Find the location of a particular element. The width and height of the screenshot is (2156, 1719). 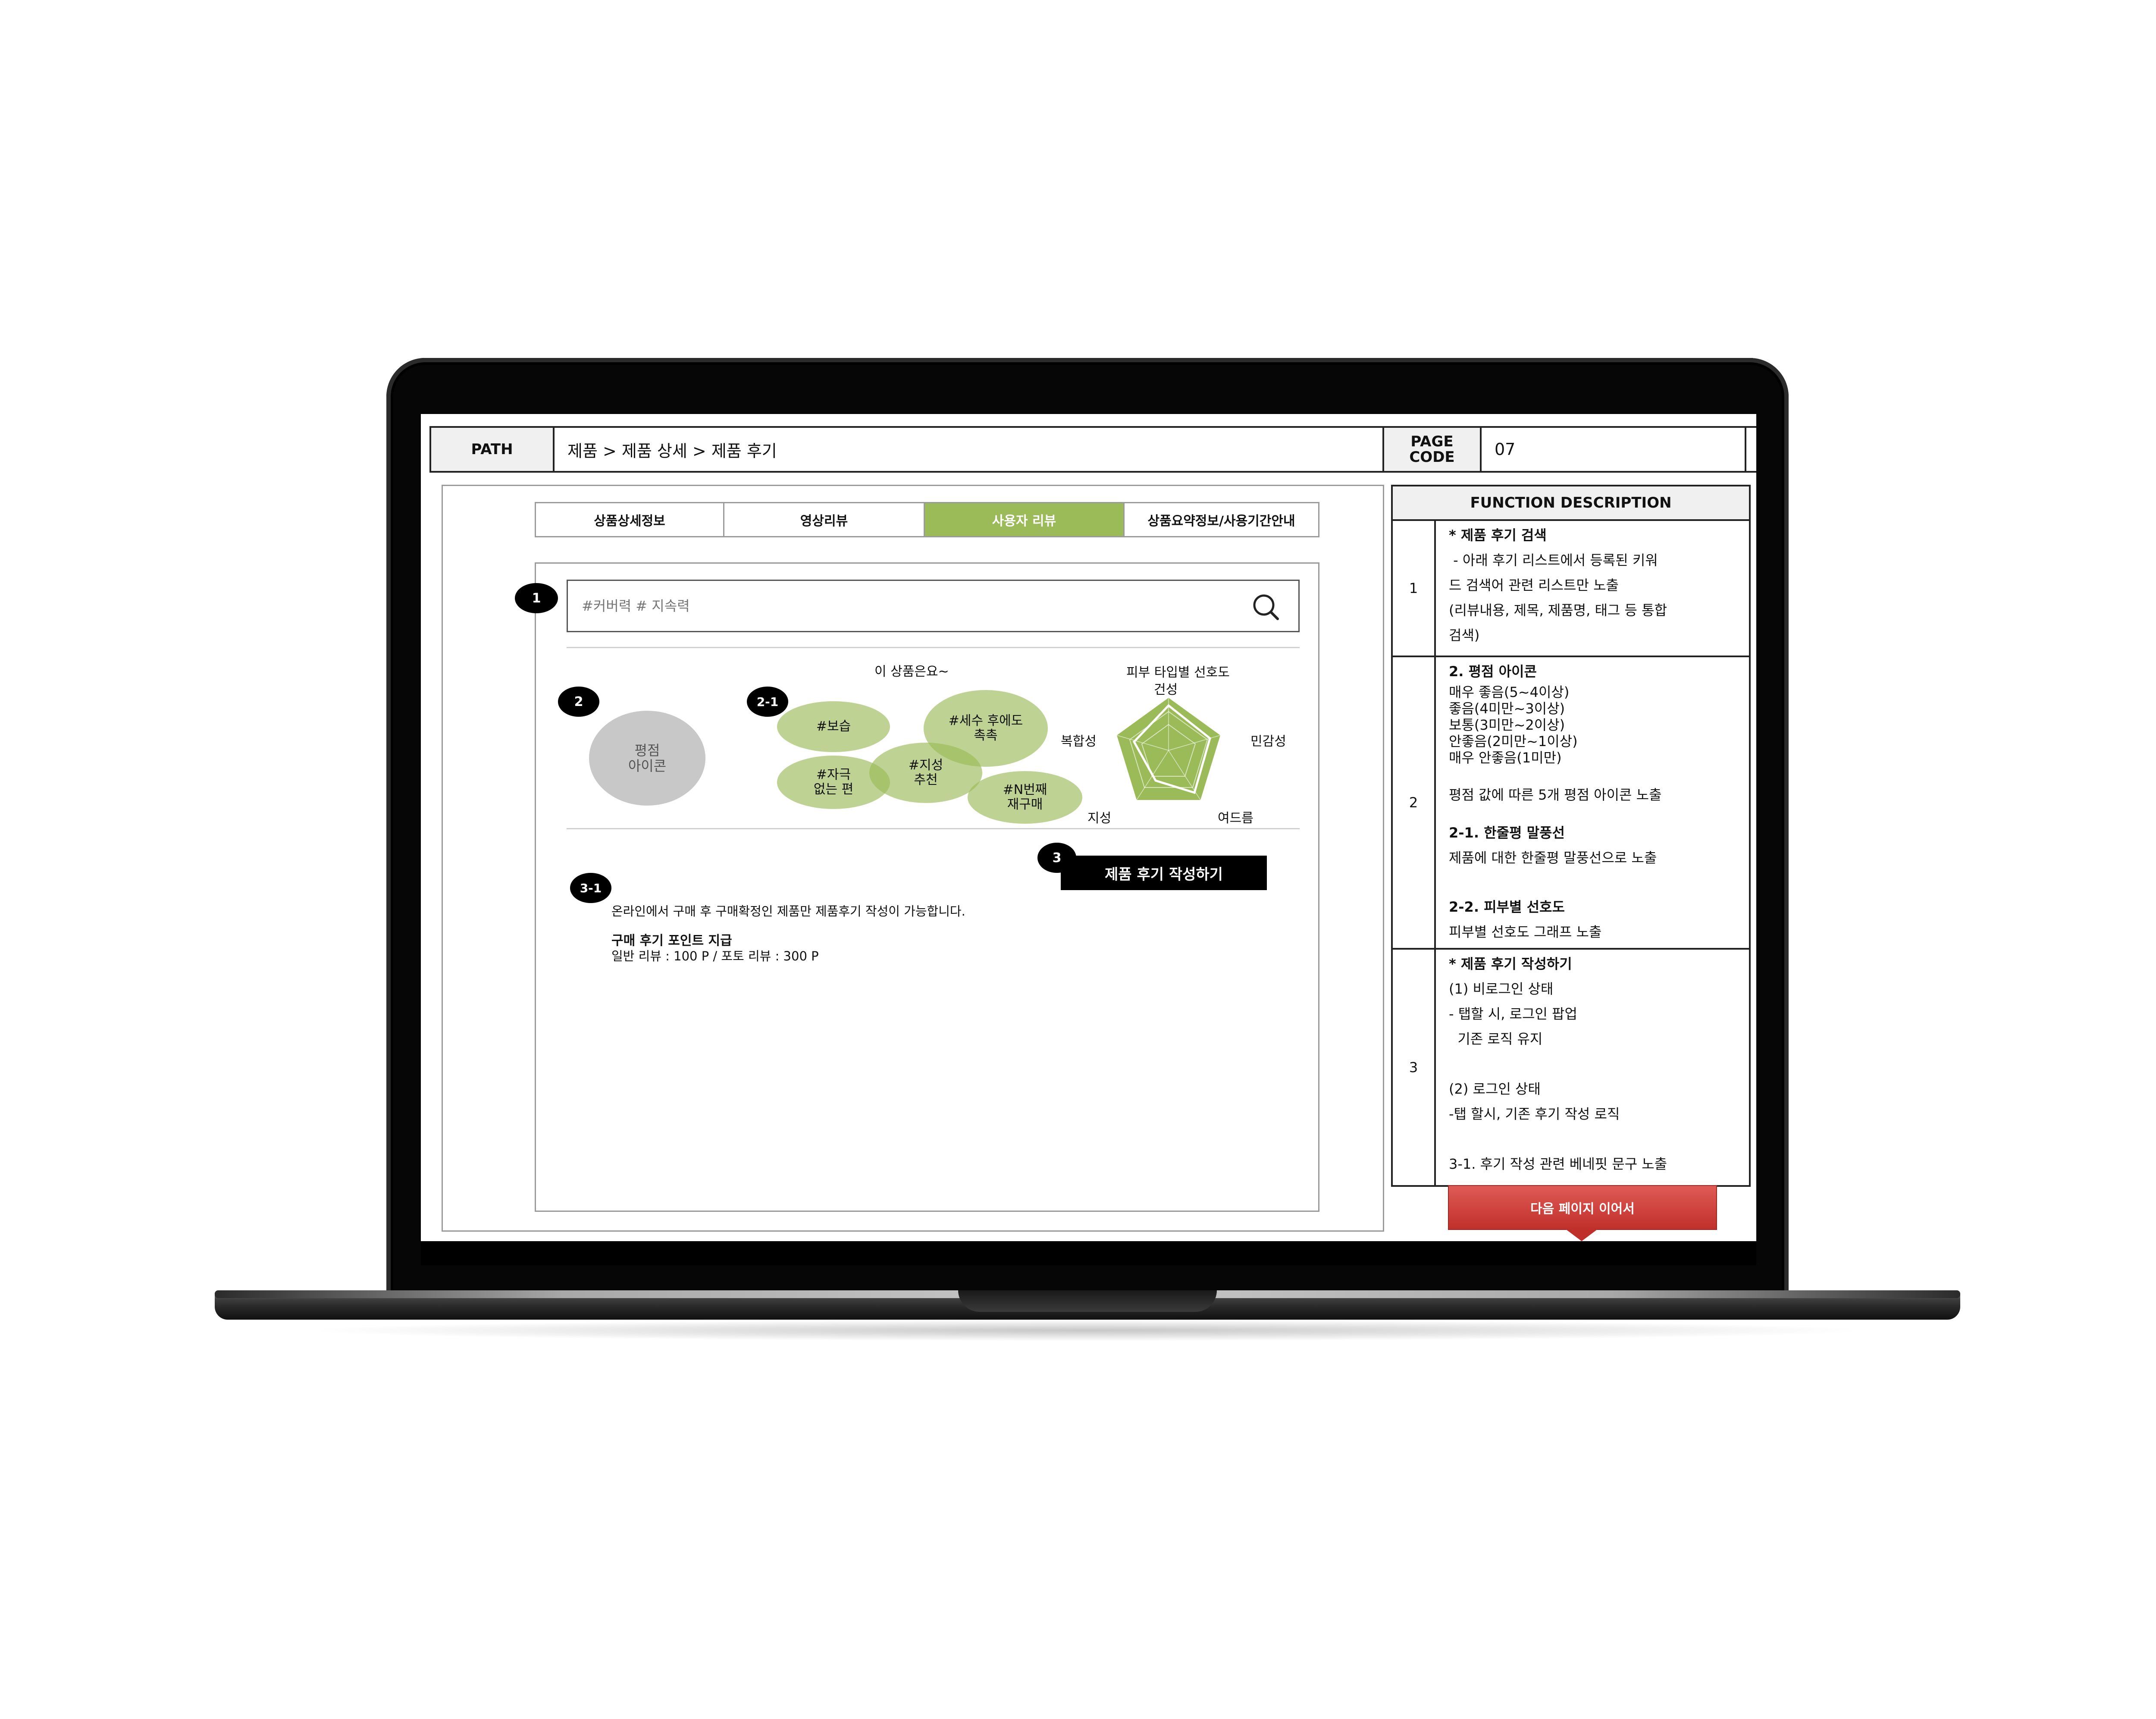

search-icon is located at coordinates (1266, 607).